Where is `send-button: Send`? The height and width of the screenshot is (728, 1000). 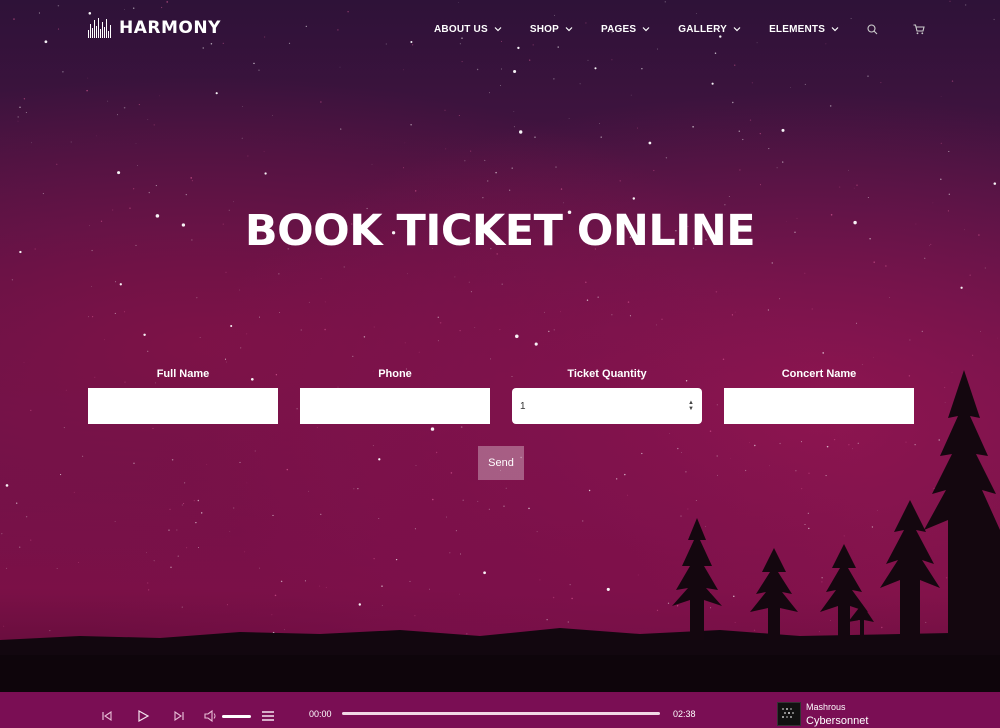
send-button: Send is located at coordinates (501, 463).